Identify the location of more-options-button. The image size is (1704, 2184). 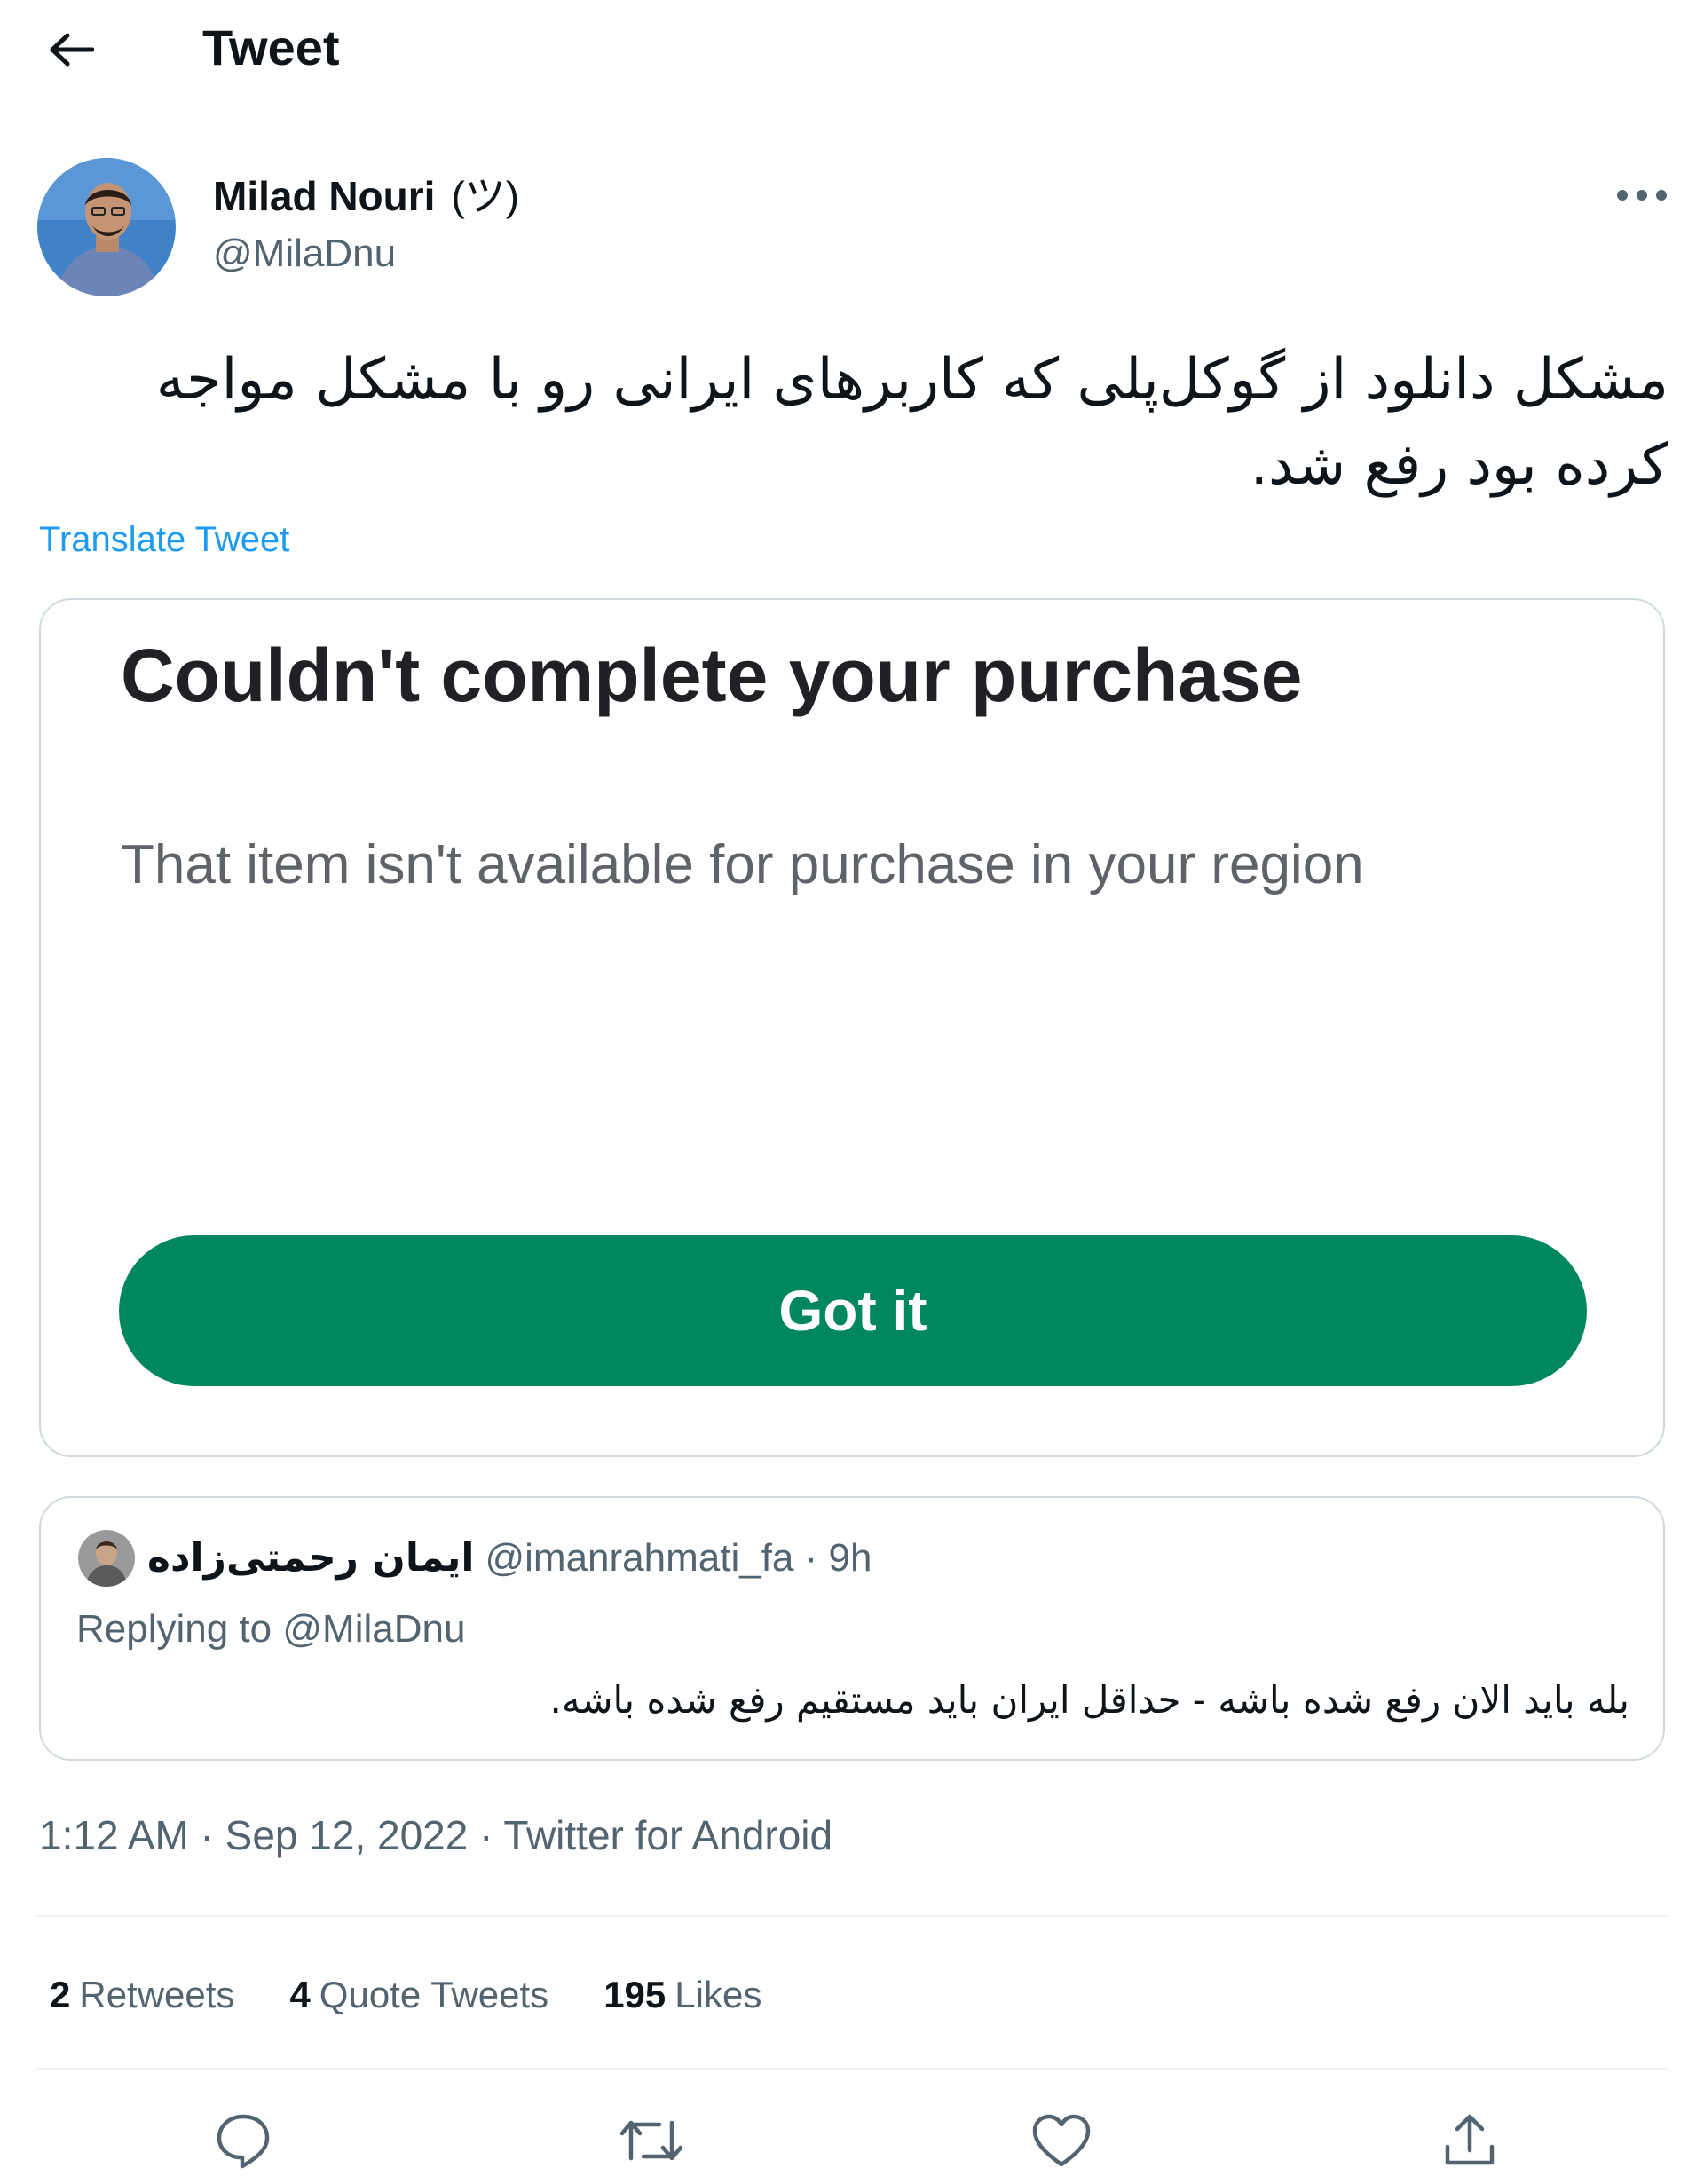
(1642, 195).